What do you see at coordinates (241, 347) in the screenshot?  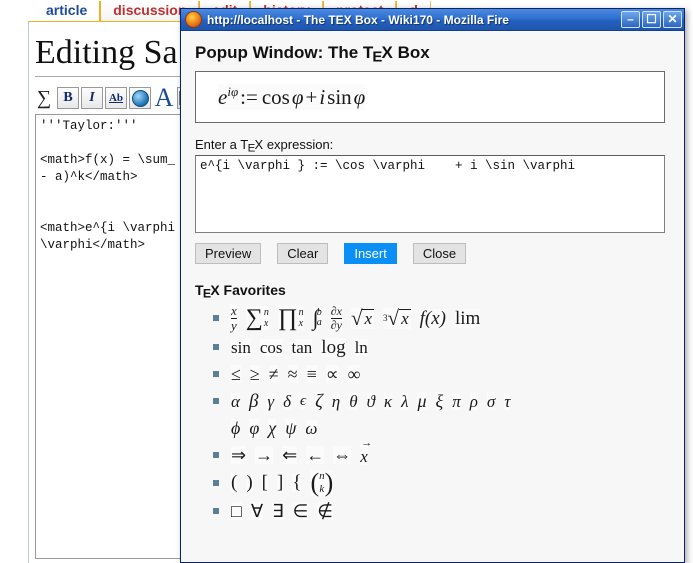 I see `sin-symbol: sin` at bounding box center [241, 347].